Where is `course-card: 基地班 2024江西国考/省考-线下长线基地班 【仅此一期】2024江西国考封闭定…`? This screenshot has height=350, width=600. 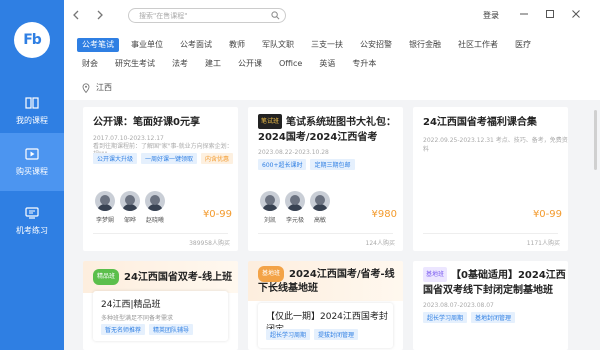
course-card: 基地班 2024江西国考/省考-线下长线基地班 【仅此一期】2024江西国考封闭定… is located at coordinates (325, 305).